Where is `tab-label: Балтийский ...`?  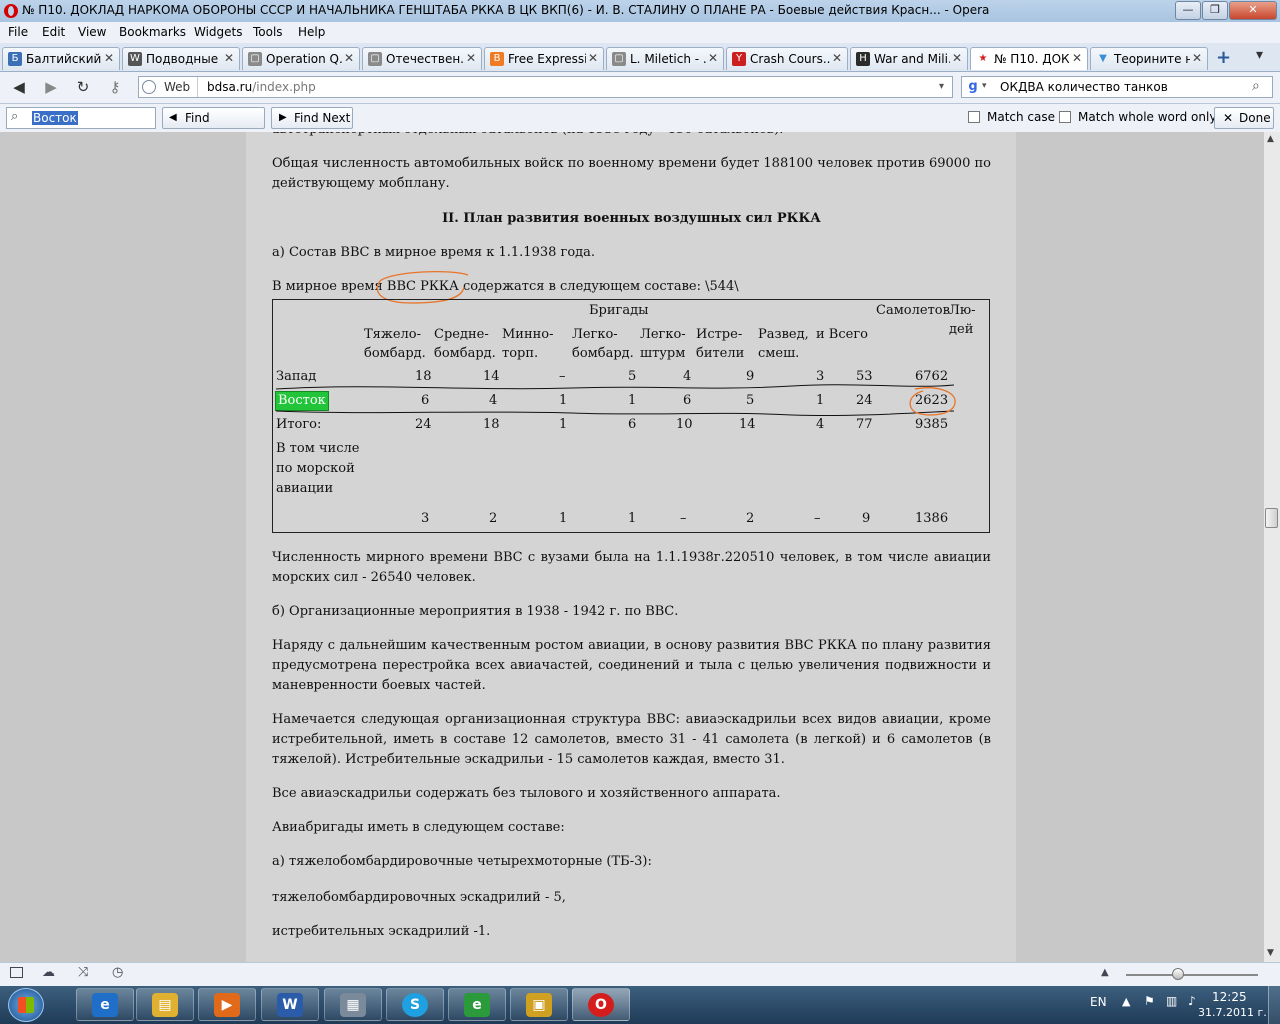 tab-label: Балтийский ... is located at coordinates (64, 59).